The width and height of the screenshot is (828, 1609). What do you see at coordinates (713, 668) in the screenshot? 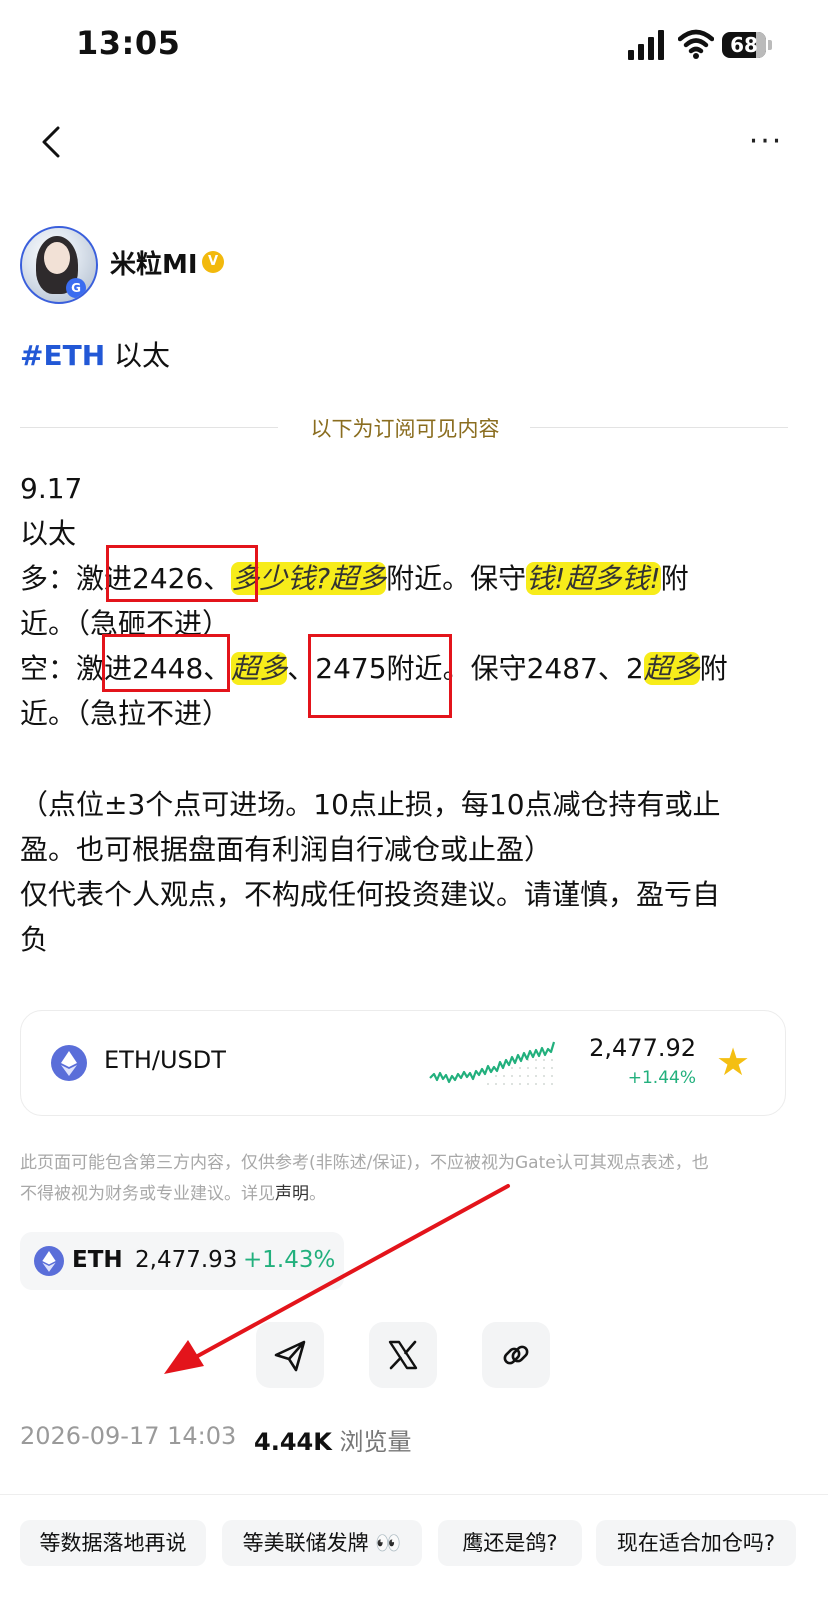
I see `short-end: 附` at bounding box center [713, 668].